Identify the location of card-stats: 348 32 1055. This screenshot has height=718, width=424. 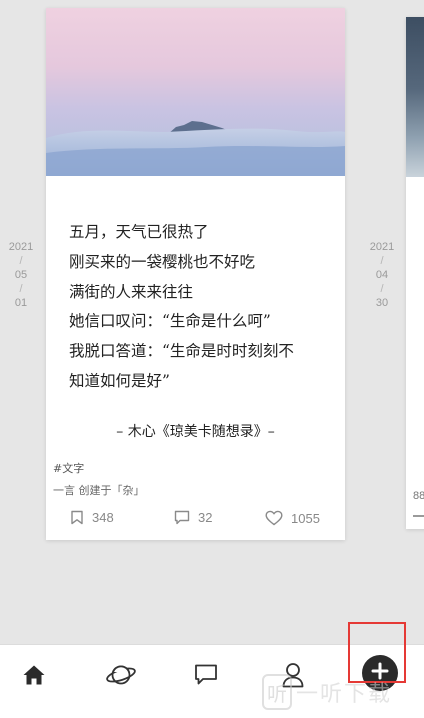
(195, 521).